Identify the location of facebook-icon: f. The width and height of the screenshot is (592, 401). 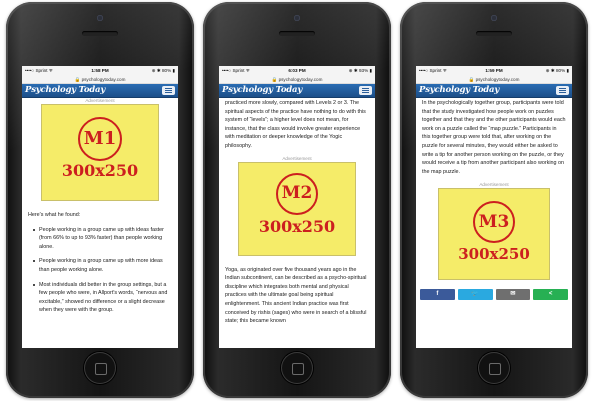
(437, 295).